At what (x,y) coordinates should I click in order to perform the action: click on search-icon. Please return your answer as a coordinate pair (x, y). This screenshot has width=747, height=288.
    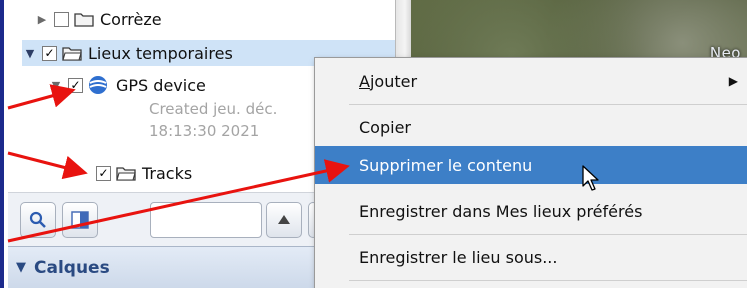
    Looking at the image, I should click on (37, 219).